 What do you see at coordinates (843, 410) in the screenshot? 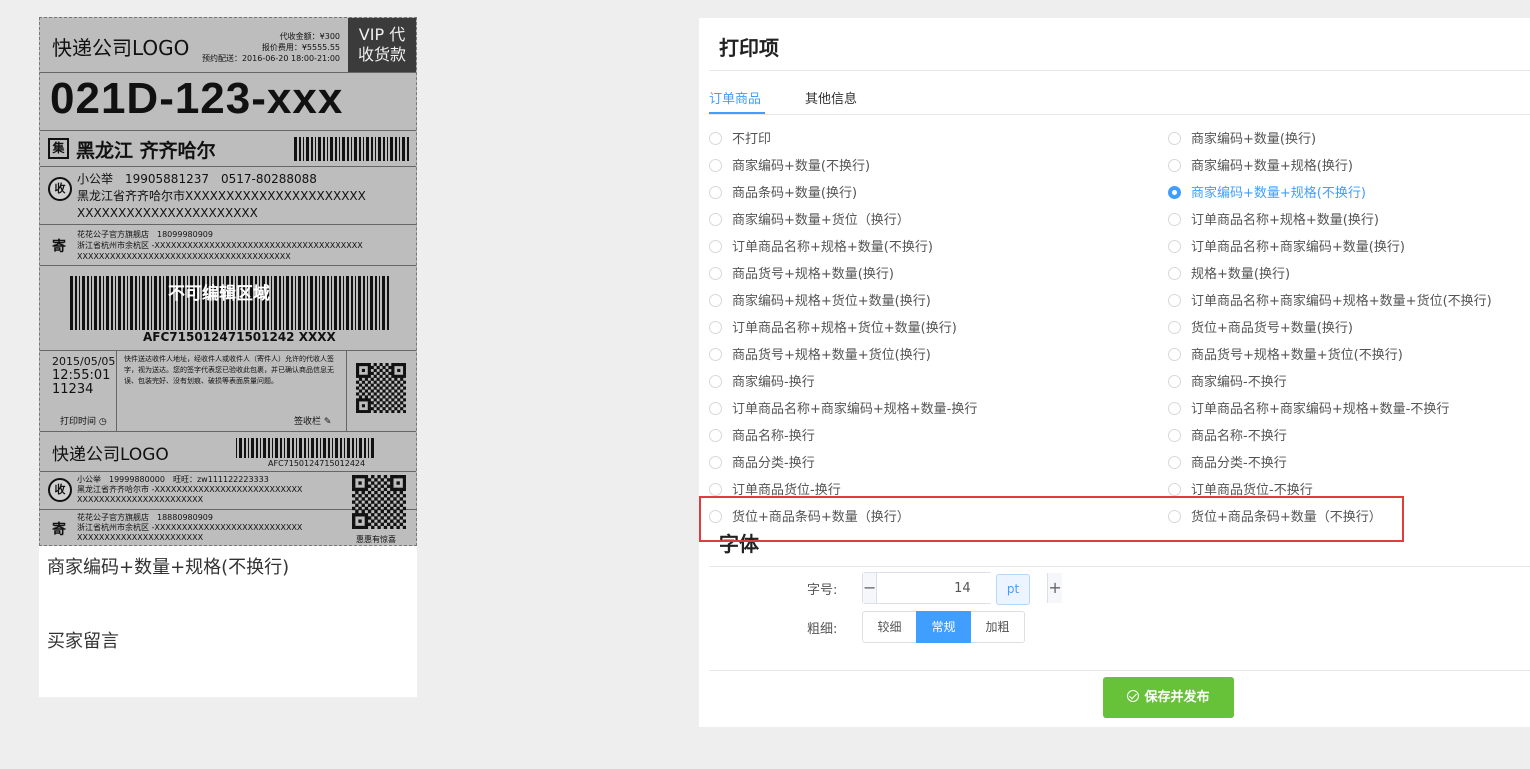
I see `print-option: 订单商品名称+商家编码+规格+数量-换行` at bounding box center [843, 410].